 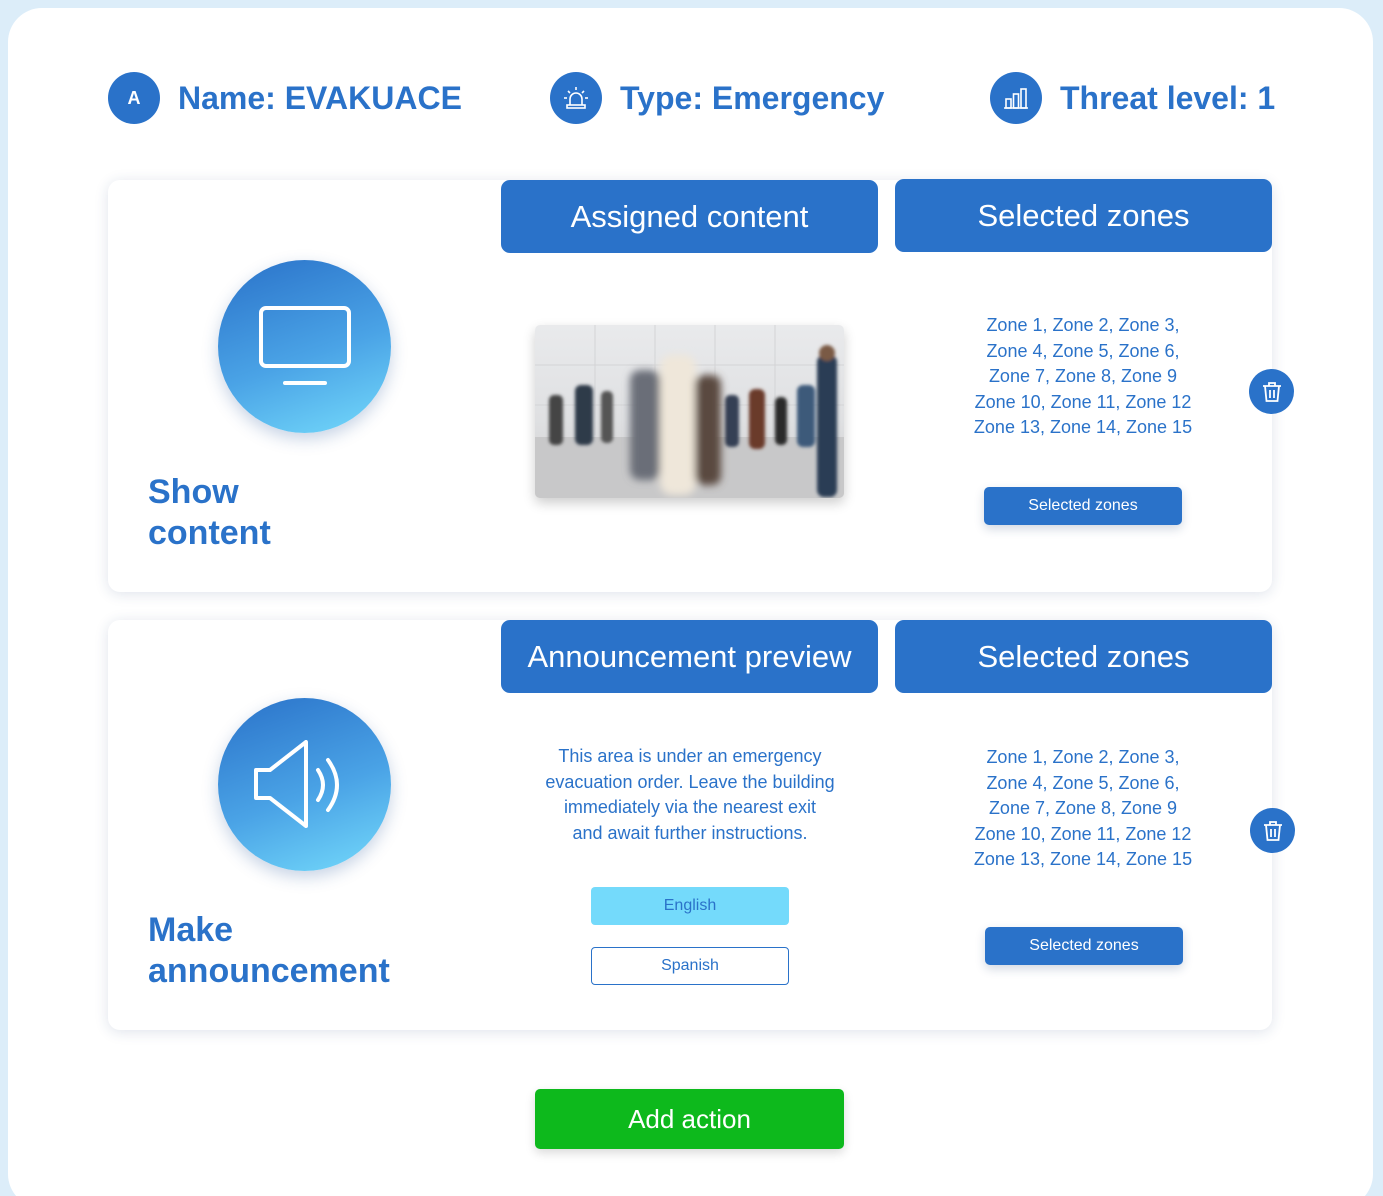 I want to click on action-name-label: Name: EVAKUACE, so click(x=320, y=97).